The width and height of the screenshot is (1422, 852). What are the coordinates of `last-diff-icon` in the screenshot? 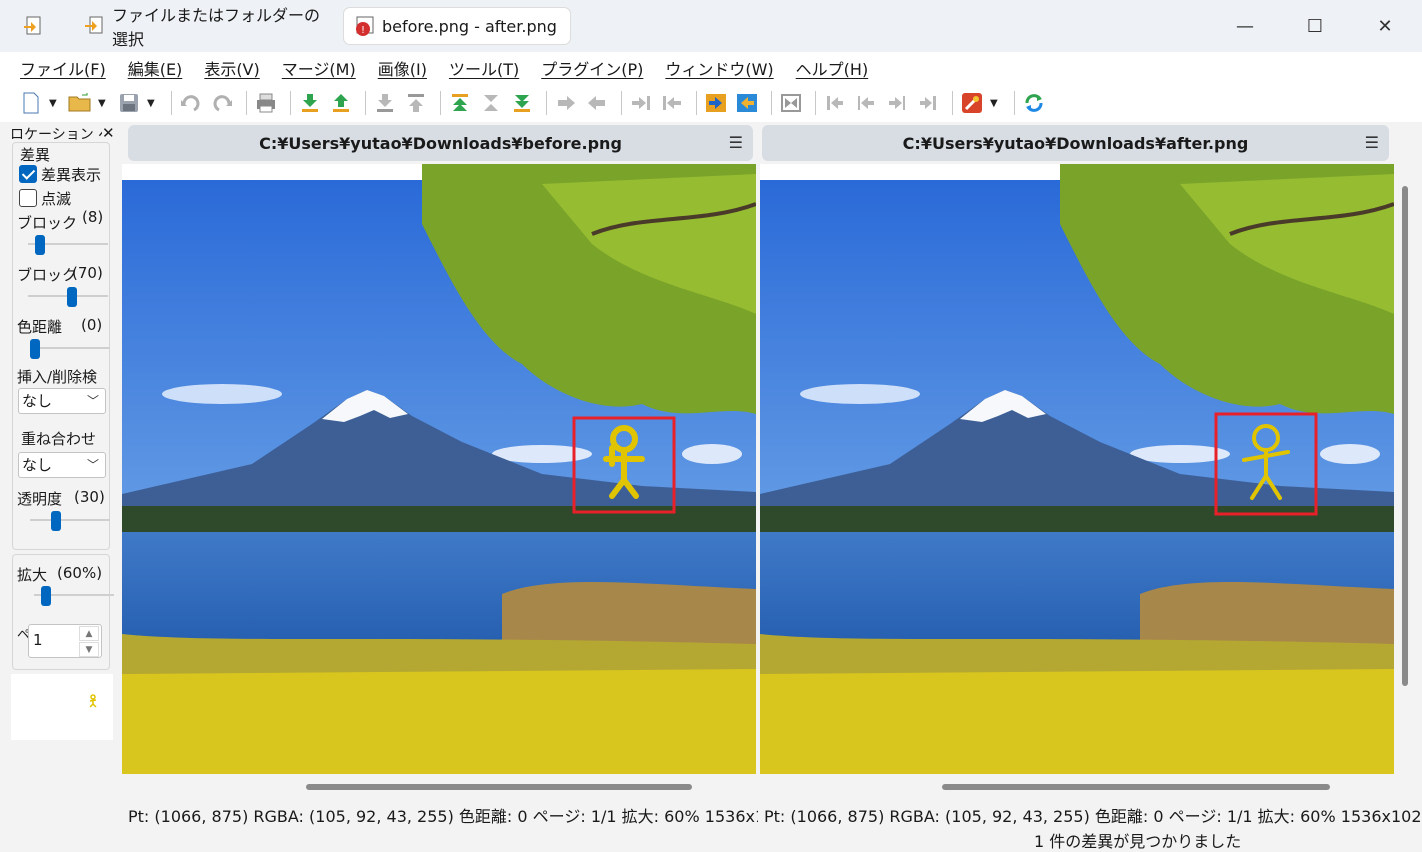 It's located at (522, 103).